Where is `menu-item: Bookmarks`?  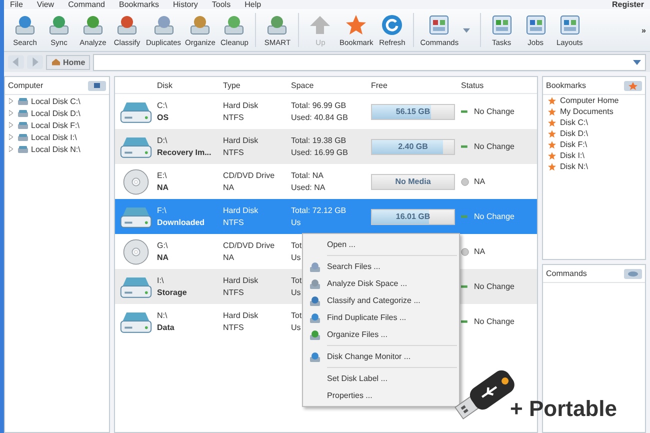
menu-item: Bookmarks is located at coordinates (139, 4).